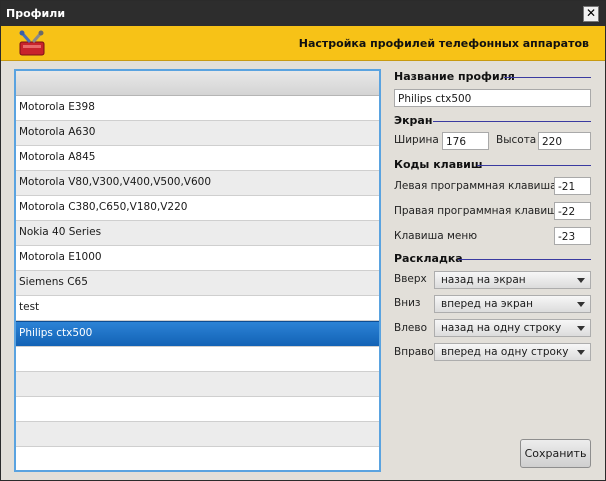 This screenshot has height=481, width=606. Describe the element at coordinates (414, 352) in the screenshot. I see `right-label: Вправо` at that location.